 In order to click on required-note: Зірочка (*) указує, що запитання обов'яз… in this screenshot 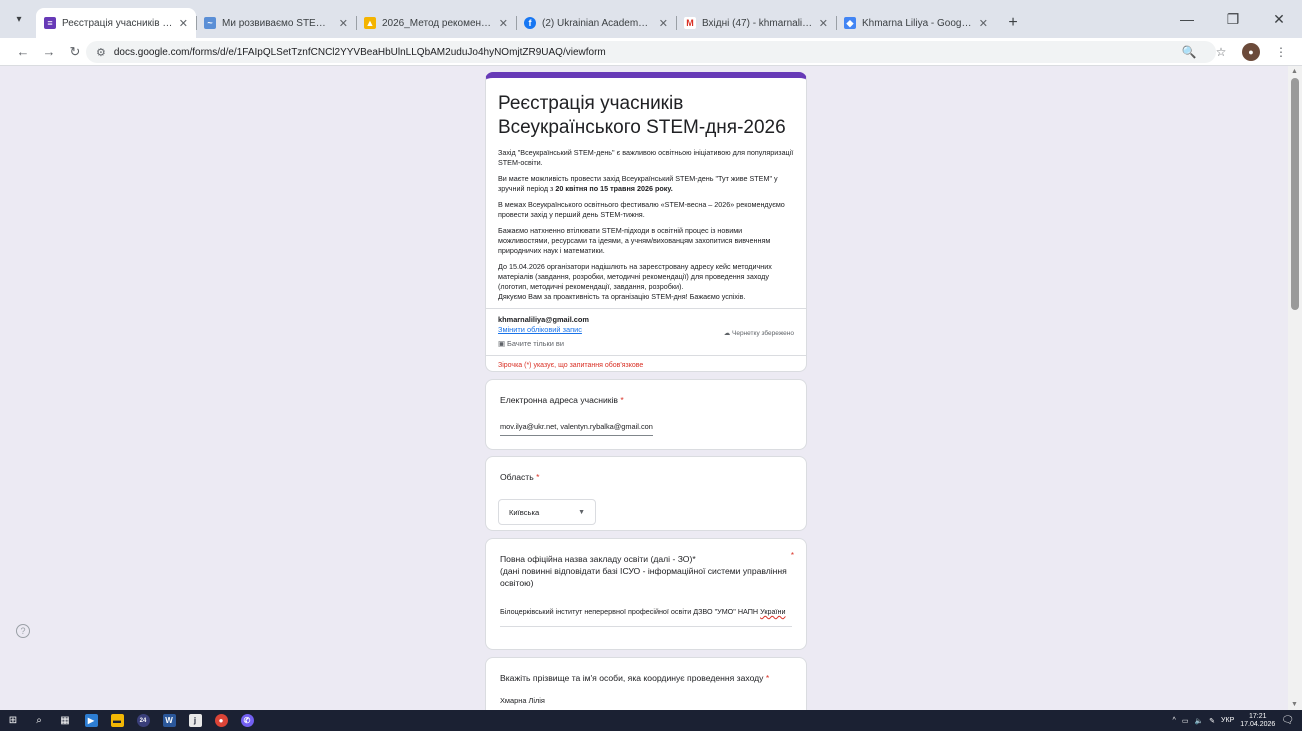, I will do `click(571, 365)`.